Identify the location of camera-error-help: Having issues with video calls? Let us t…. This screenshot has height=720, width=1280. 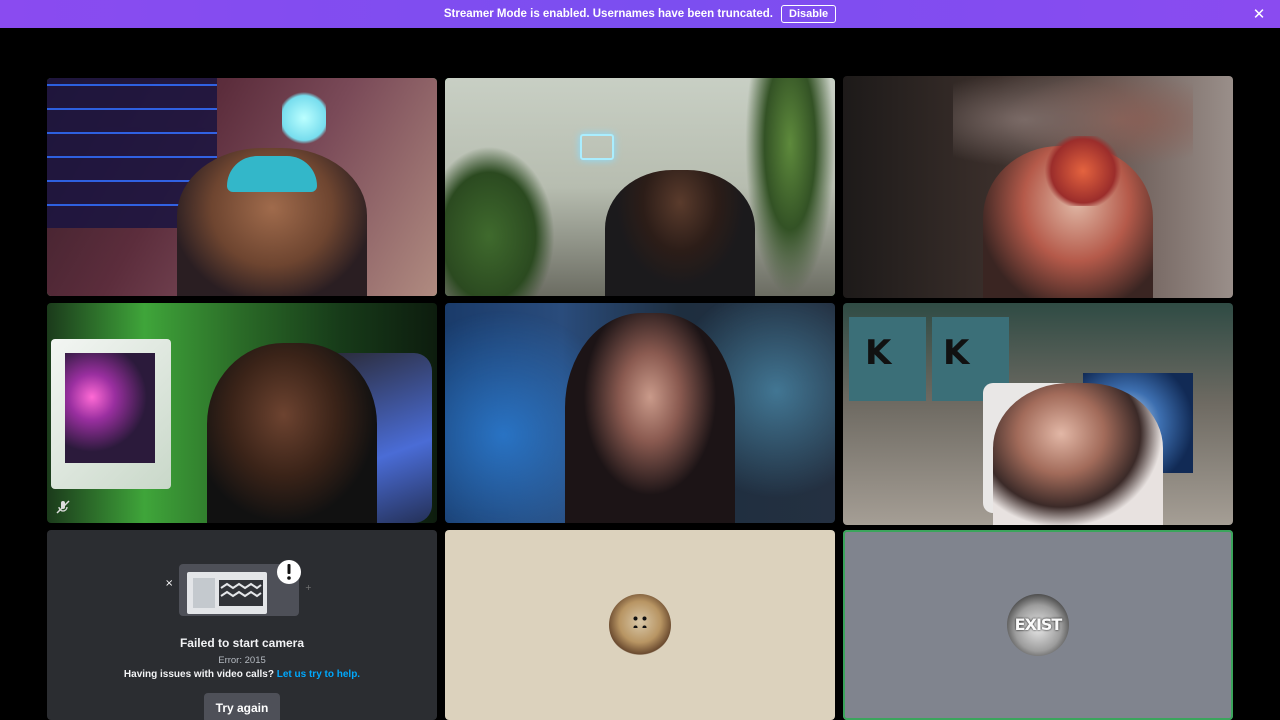
(242, 674).